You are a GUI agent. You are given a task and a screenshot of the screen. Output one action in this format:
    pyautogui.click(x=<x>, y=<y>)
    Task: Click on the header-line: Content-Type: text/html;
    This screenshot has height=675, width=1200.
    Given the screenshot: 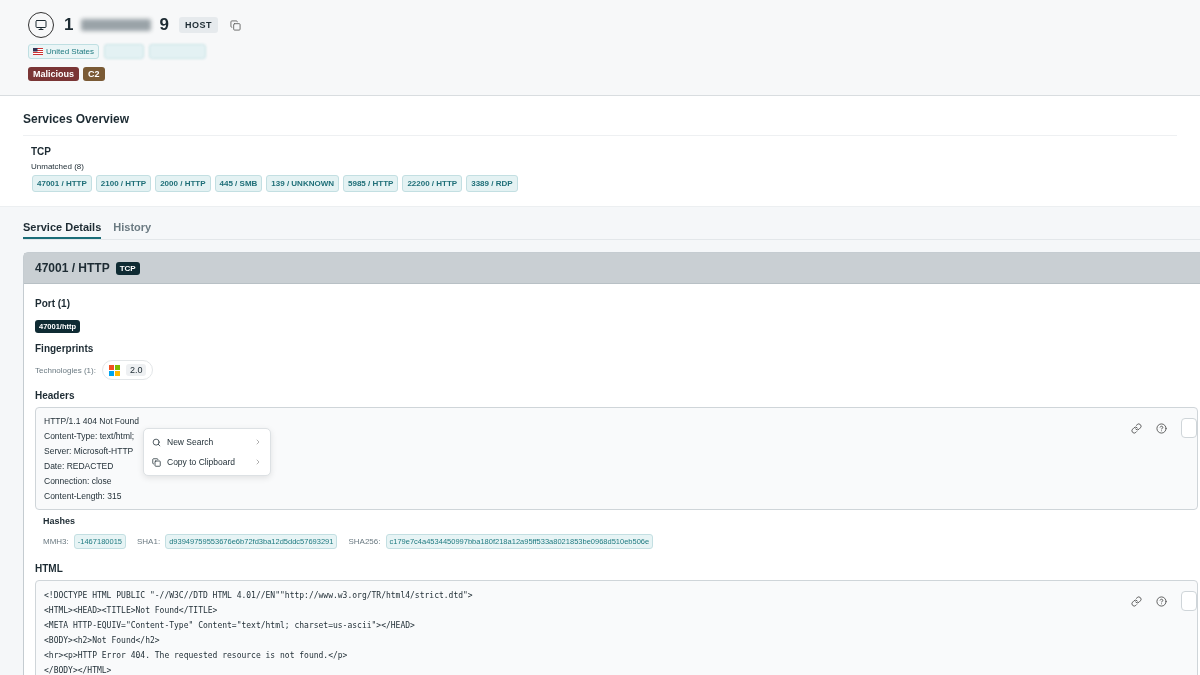 What is the action you would take?
    pyautogui.click(x=89, y=436)
    